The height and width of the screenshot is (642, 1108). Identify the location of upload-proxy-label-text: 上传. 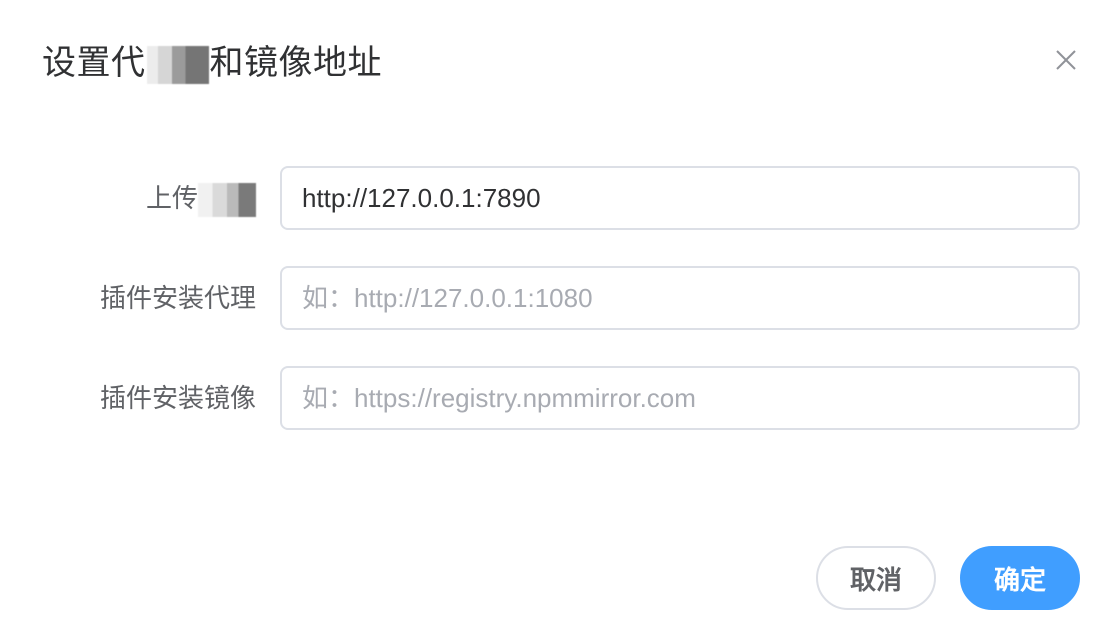
(171, 198).